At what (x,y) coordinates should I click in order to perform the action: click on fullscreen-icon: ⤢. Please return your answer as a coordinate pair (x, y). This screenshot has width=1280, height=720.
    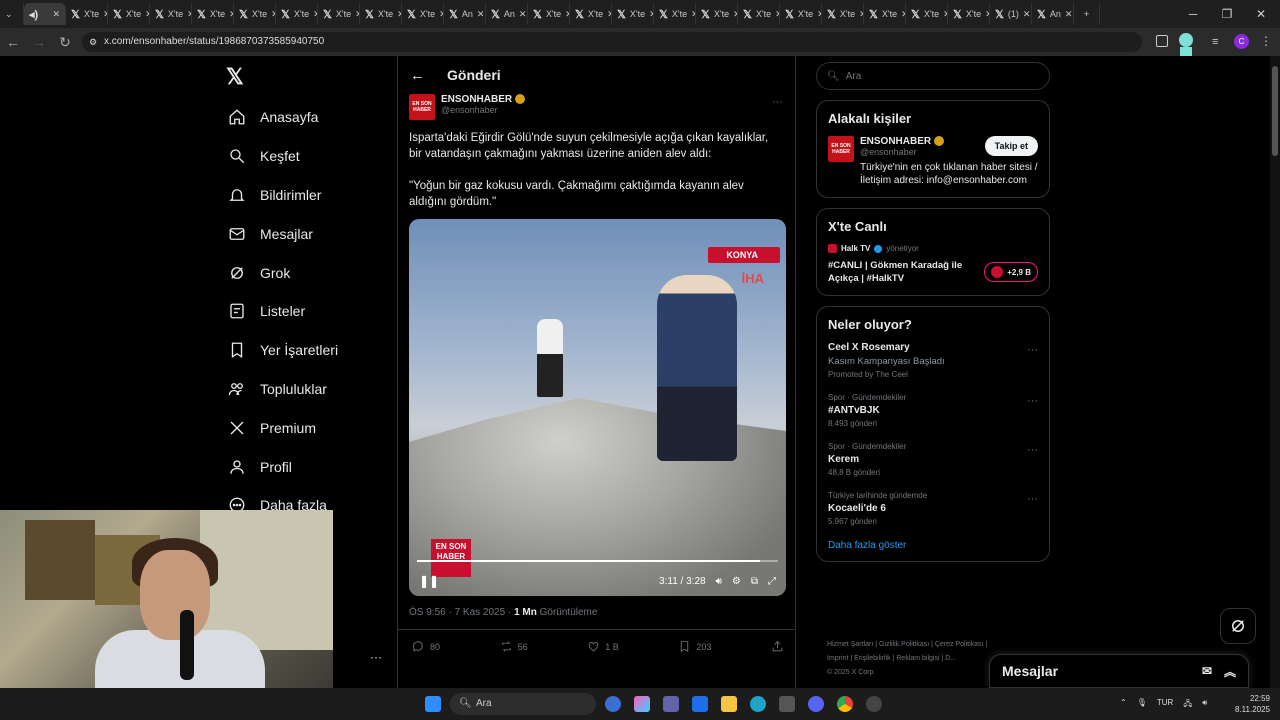
    Looking at the image, I should click on (772, 581).